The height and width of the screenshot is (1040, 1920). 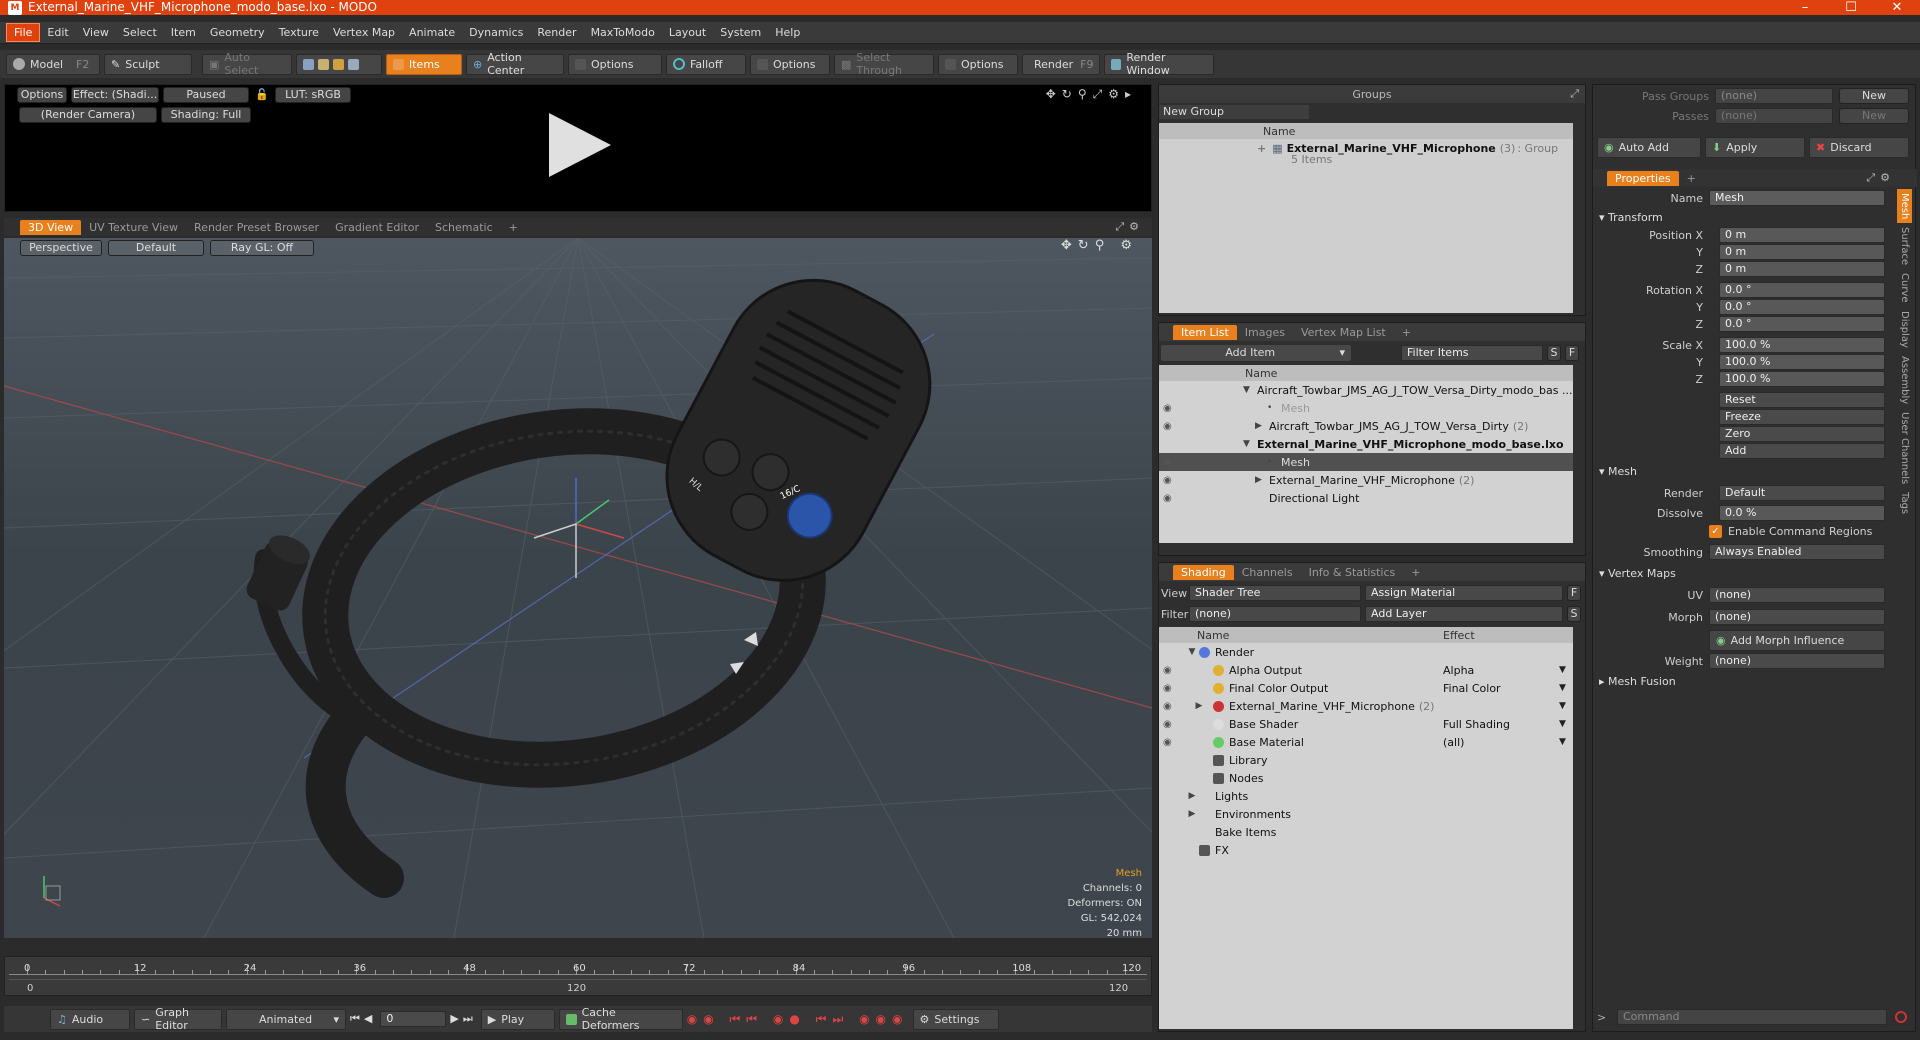 I want to click on add-dropdown: Add, so click(x=1802, y=451).